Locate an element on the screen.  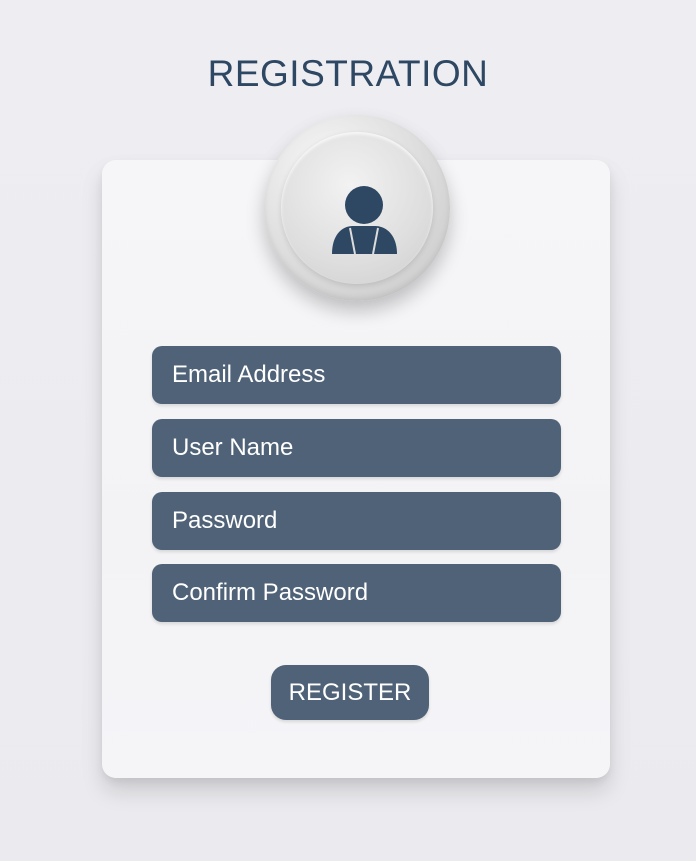
password-field is located at coordinates (356, 521).